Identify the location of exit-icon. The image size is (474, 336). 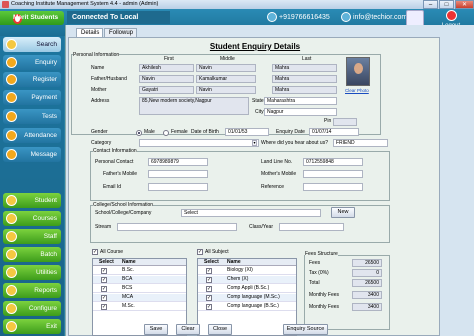
(11, 326).